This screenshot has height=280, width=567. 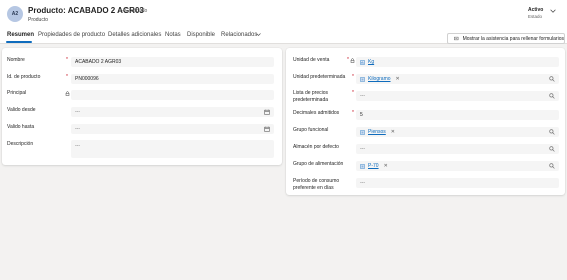 I want to click on tab-notas: Notas, so click(x=173, y=35).